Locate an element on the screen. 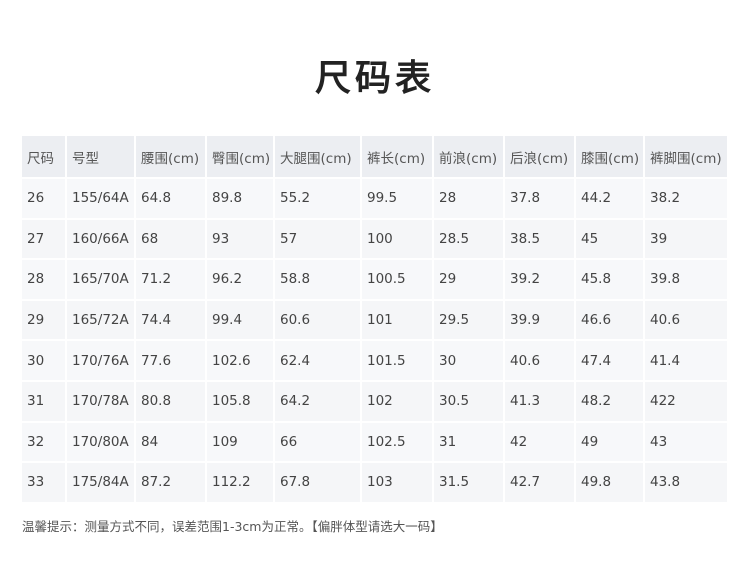 The height and width of the screenshot is (581, 750). cell-size: 26 is located at coordinates (44, 199).